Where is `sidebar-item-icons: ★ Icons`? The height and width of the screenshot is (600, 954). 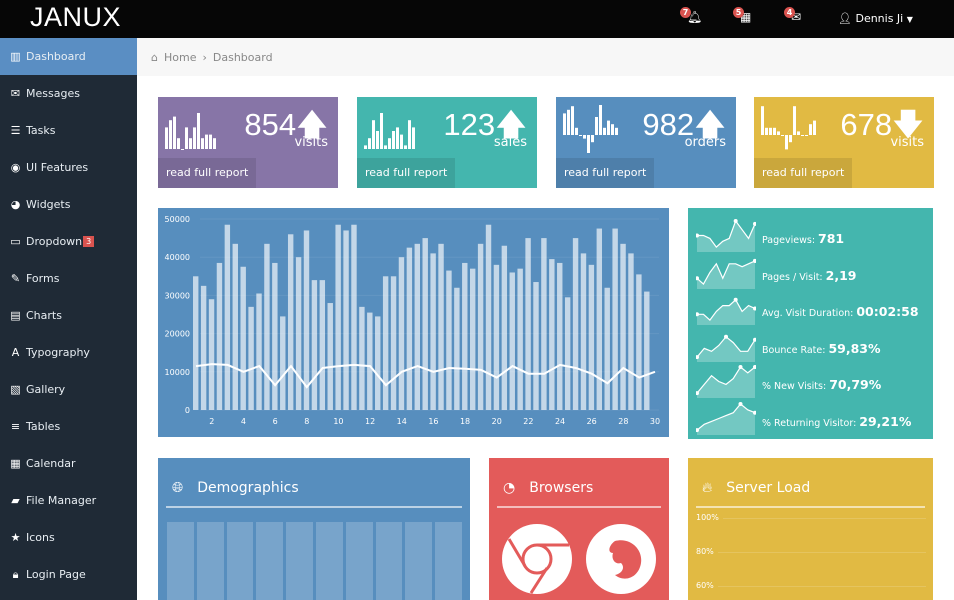 sidebar-item-icons: ★ Icons is located at coordinates (68, 537).